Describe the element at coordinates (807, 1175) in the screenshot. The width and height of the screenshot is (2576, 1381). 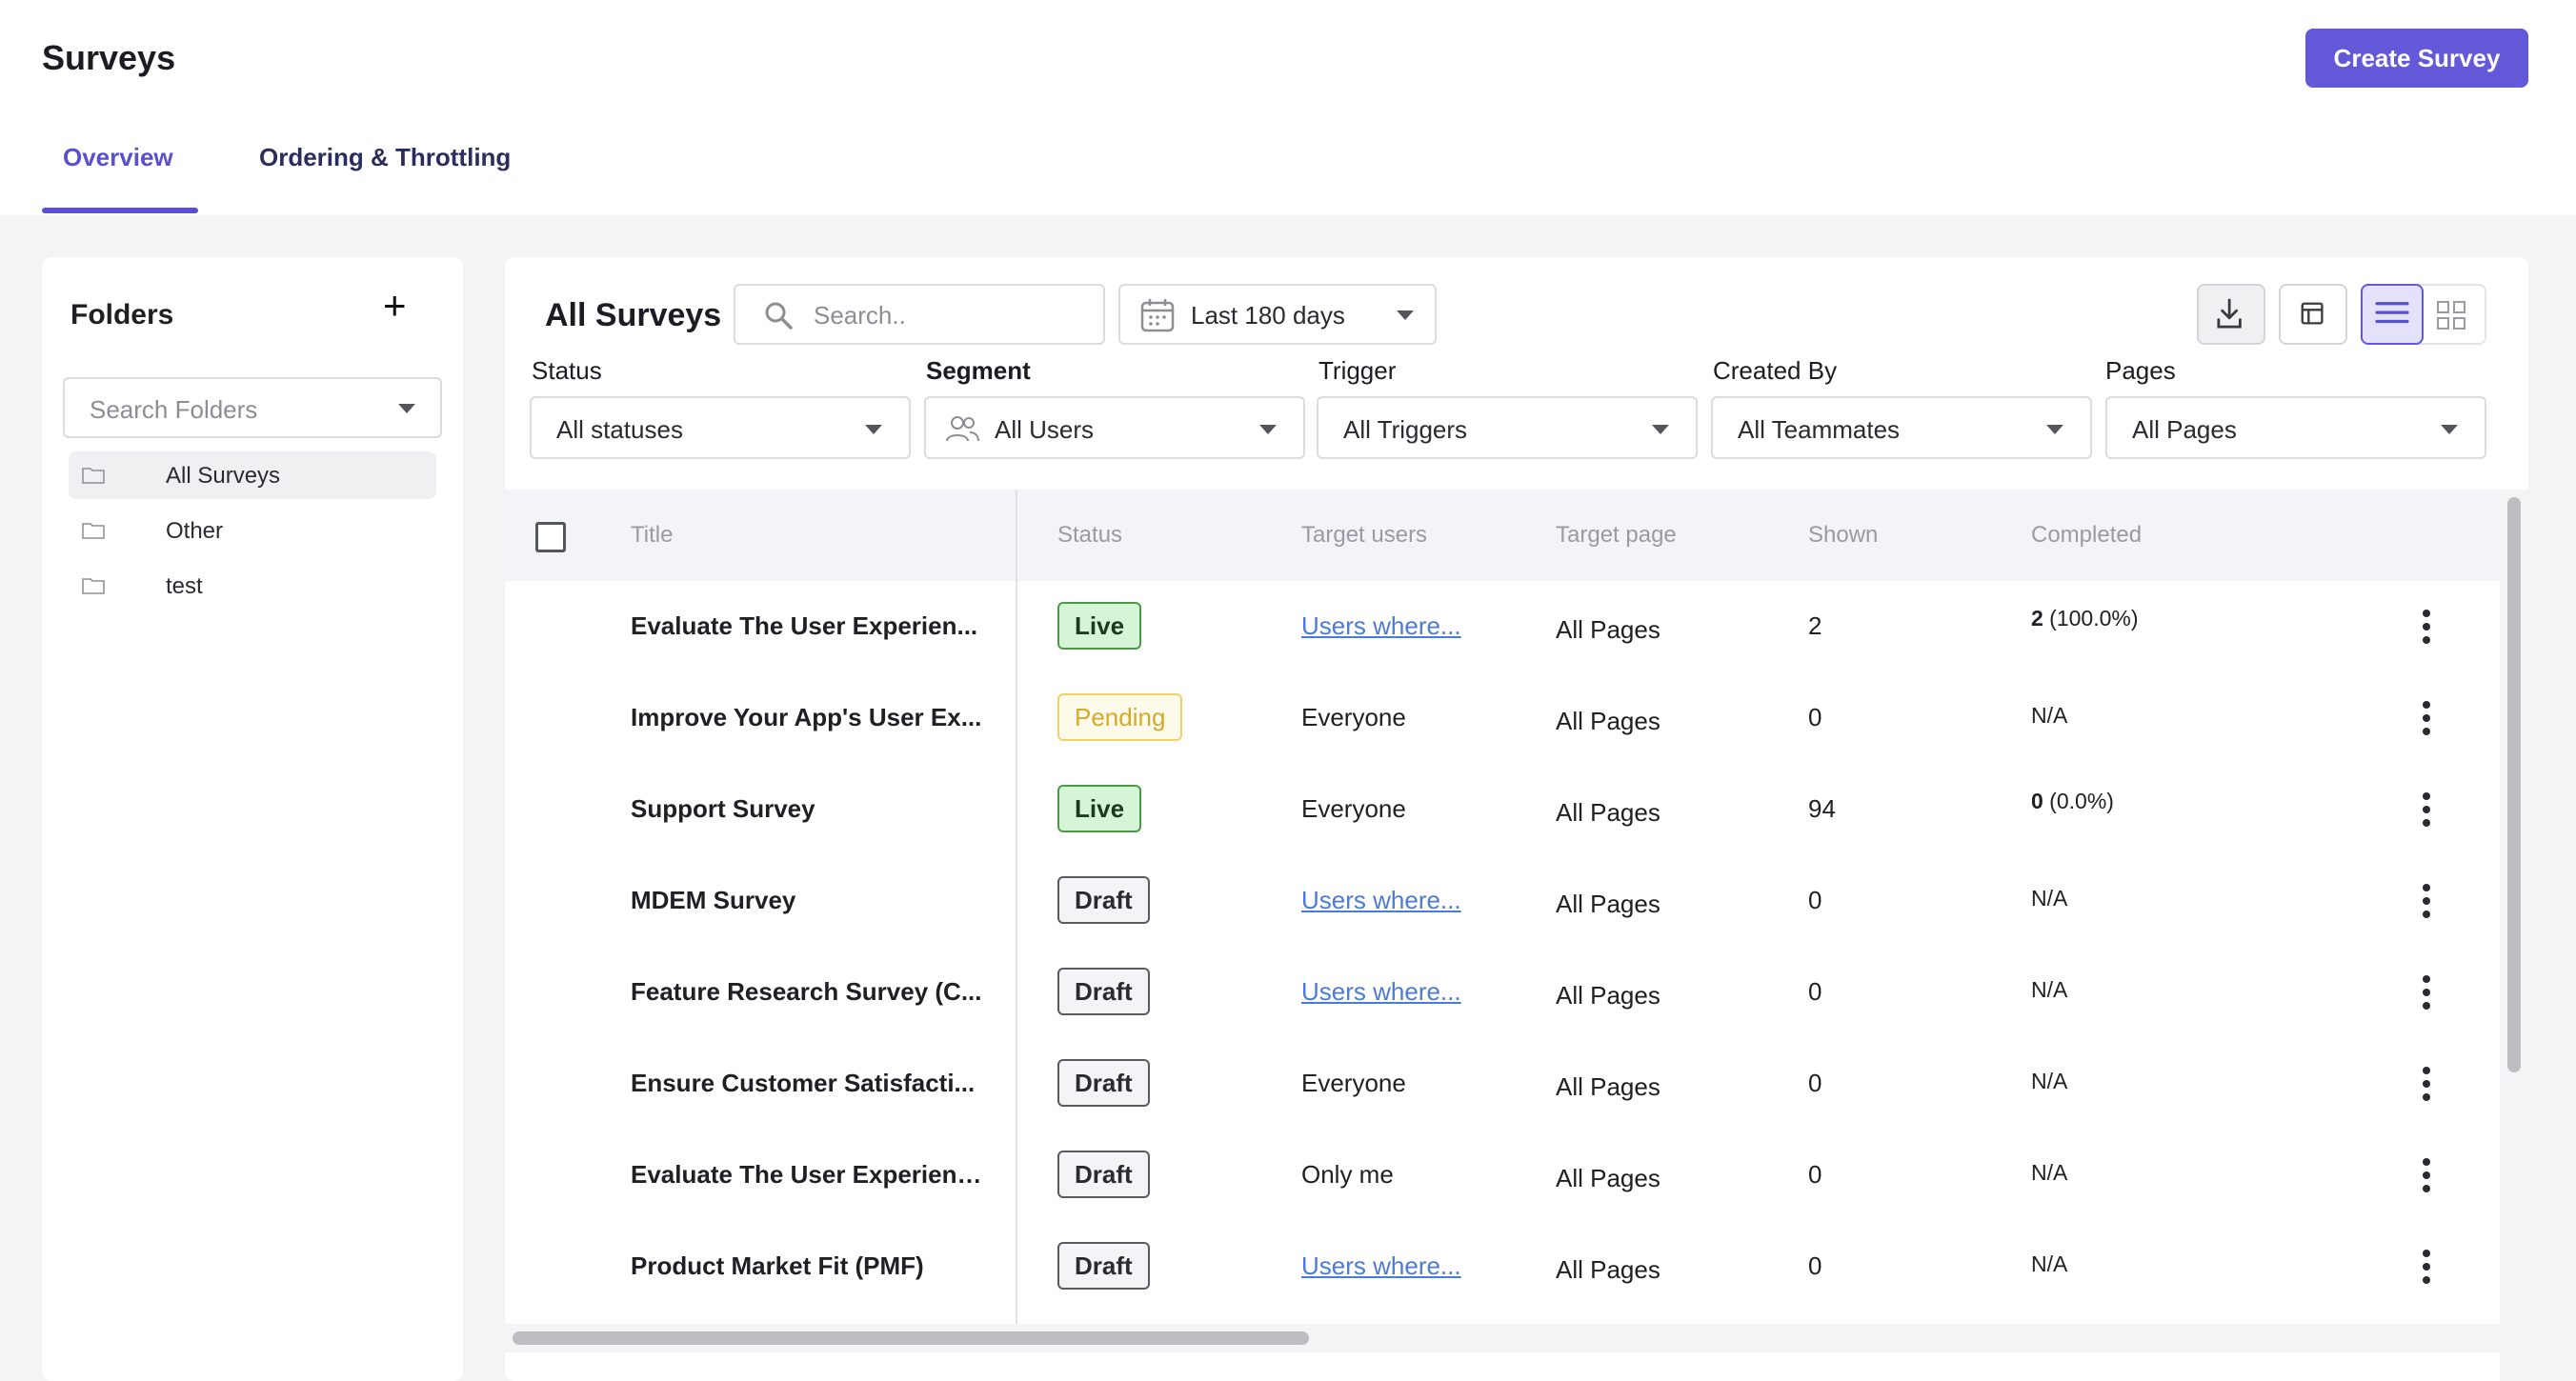
I see `survey-title: Evaluate The User Experience` at that location.